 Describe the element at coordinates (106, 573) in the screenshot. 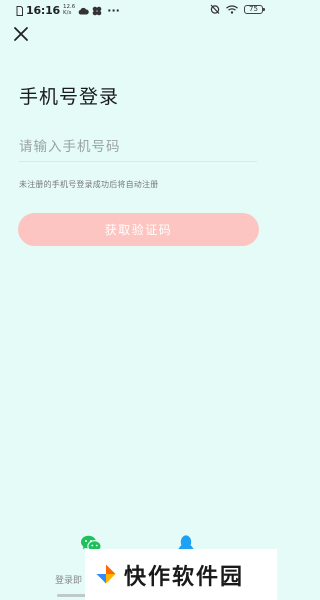

I see `logo-icon` at that location.